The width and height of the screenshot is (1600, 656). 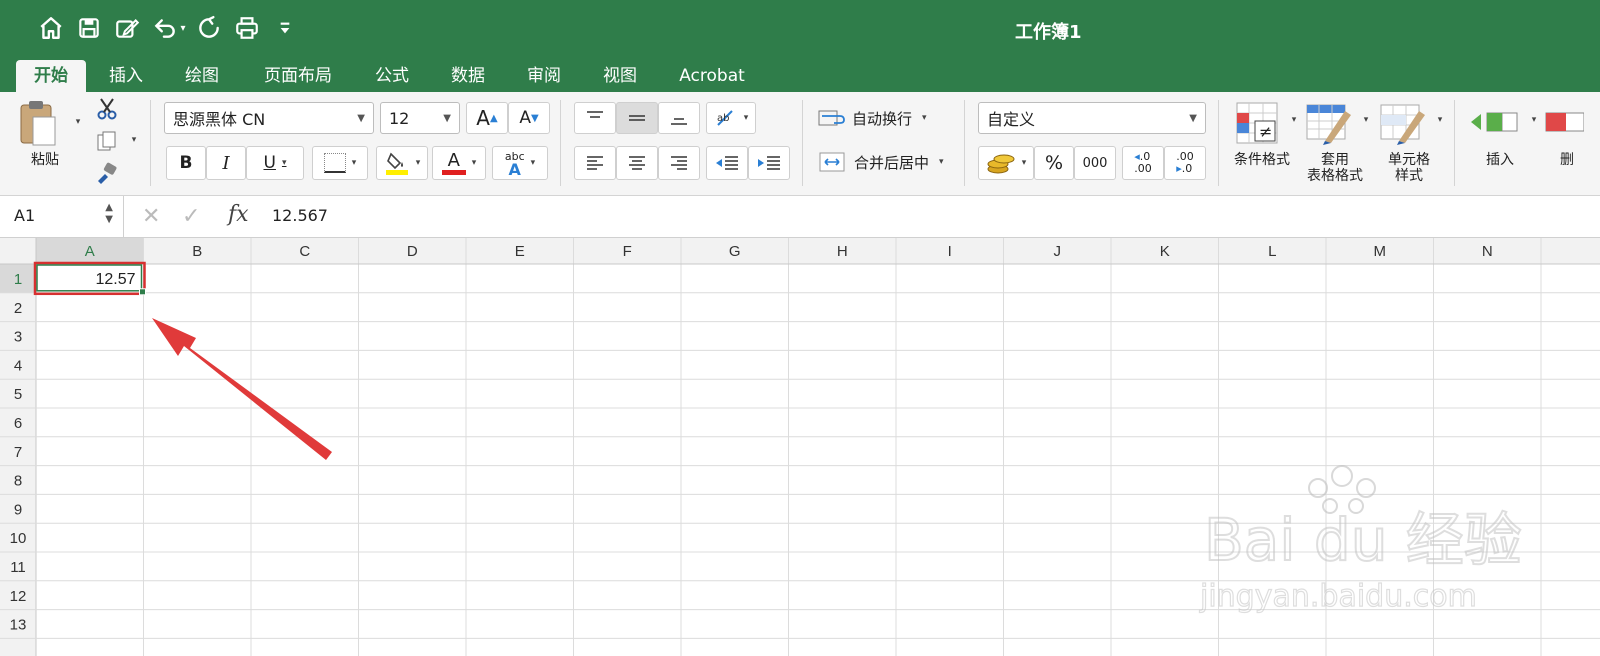 I want to click on row-header-2: 2, so click(x=18, y=308).